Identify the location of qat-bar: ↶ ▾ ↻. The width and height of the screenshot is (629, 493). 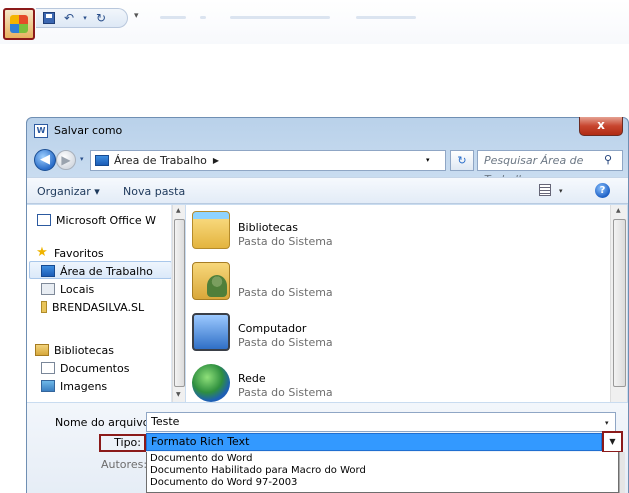
(82, 18).